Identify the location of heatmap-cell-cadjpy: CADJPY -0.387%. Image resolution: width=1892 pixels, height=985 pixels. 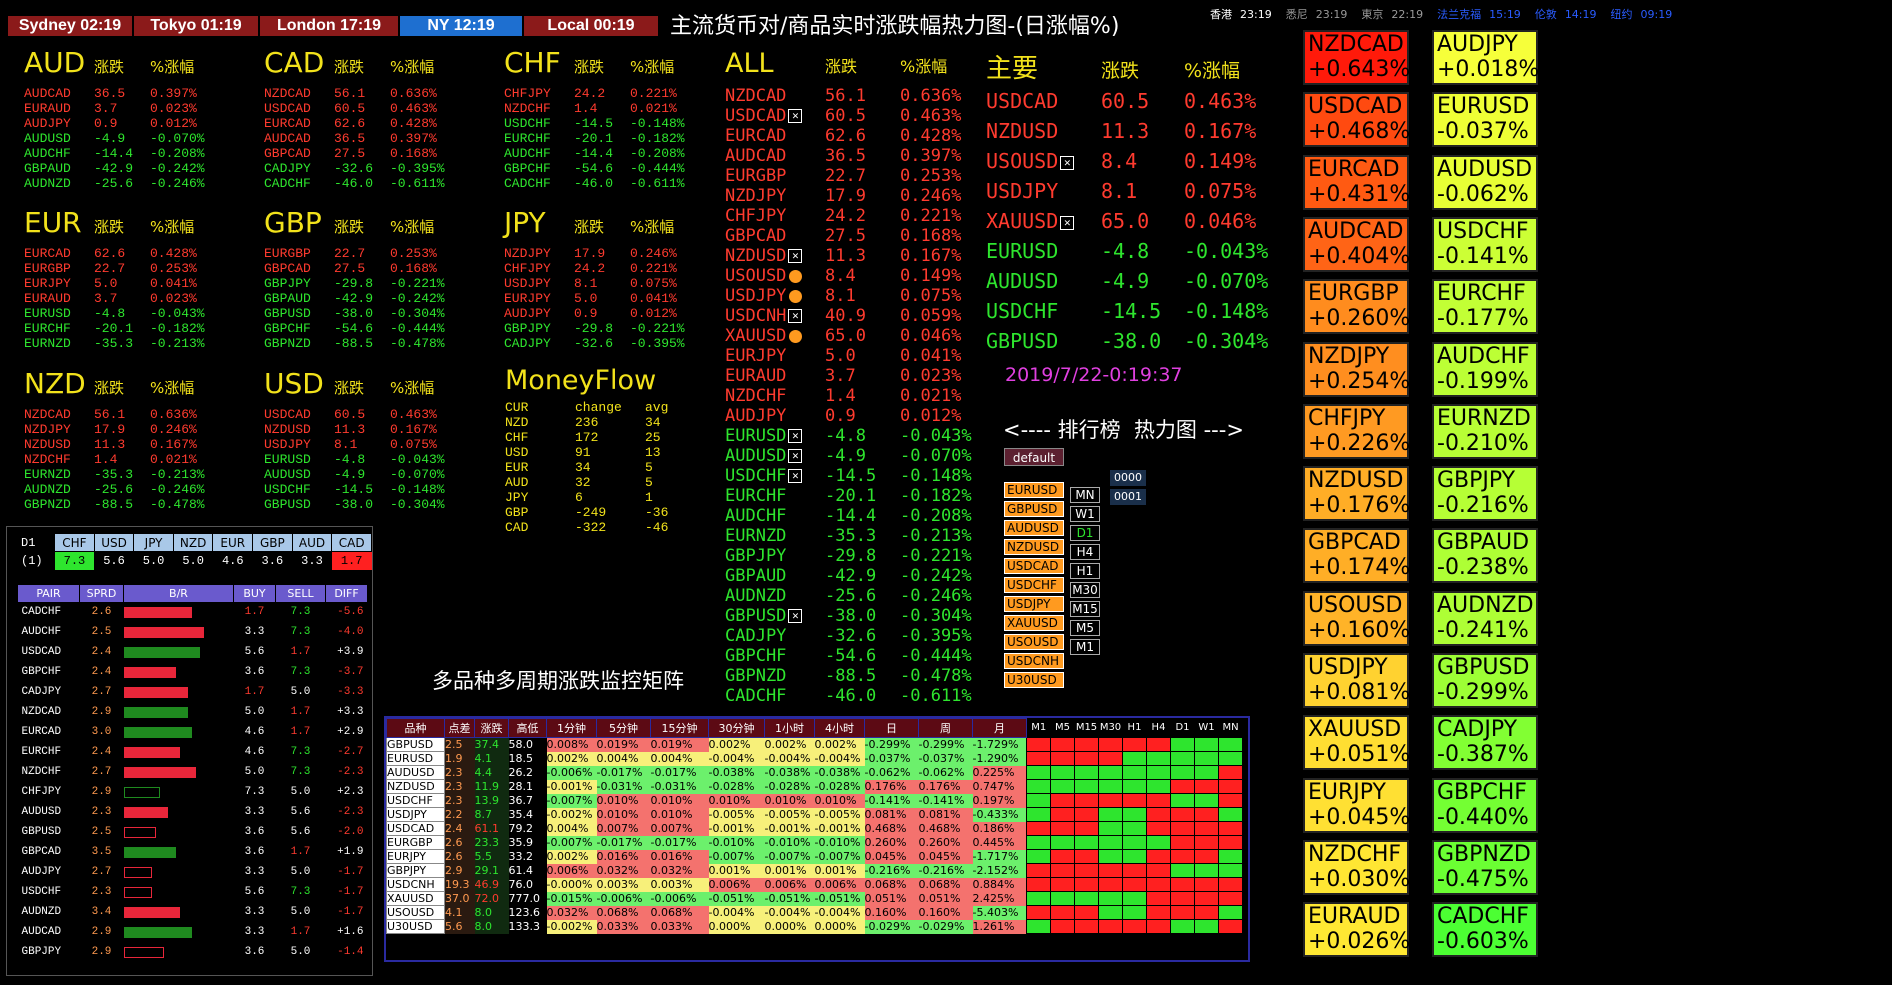
(1485, 743).